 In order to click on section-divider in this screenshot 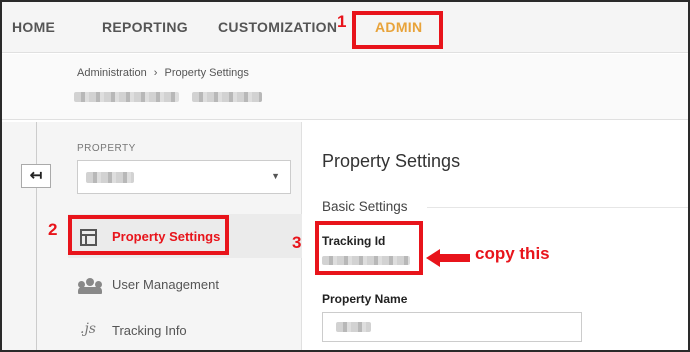, I will do `click(557, 207)`.